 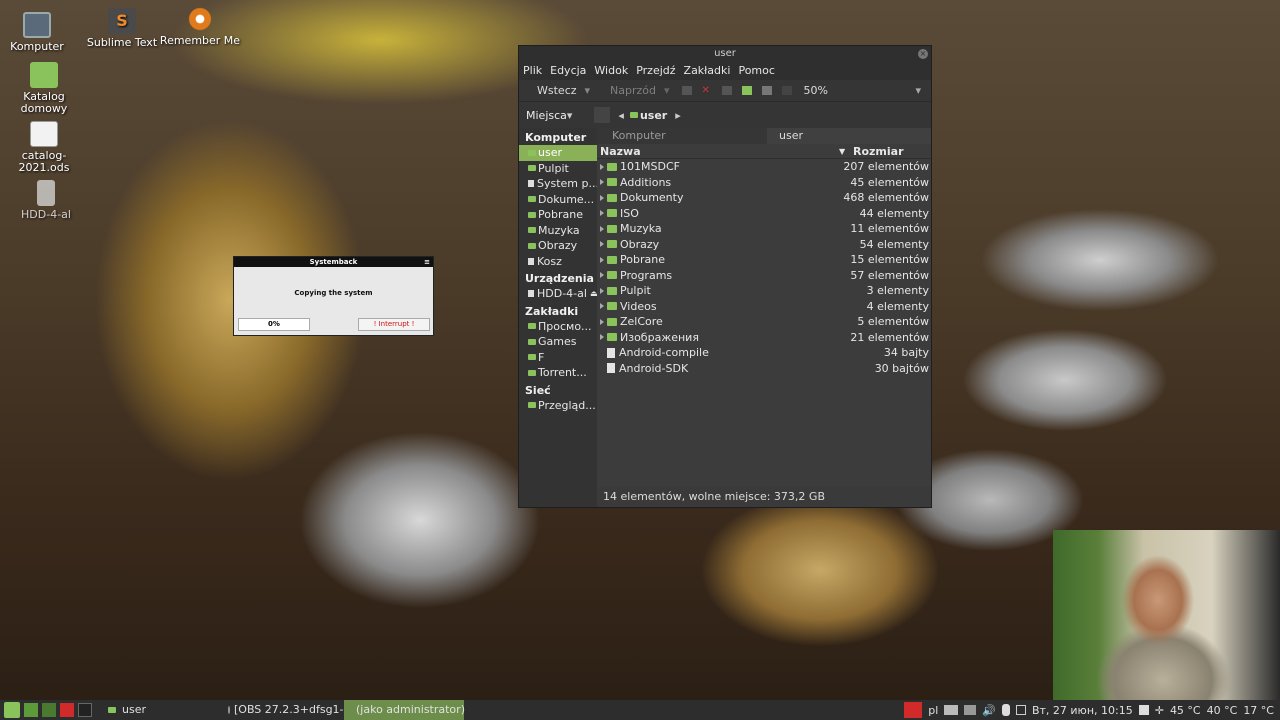 I want to click on taskbar-app-systemback: (jako administrator), so click(x=404, y=710).